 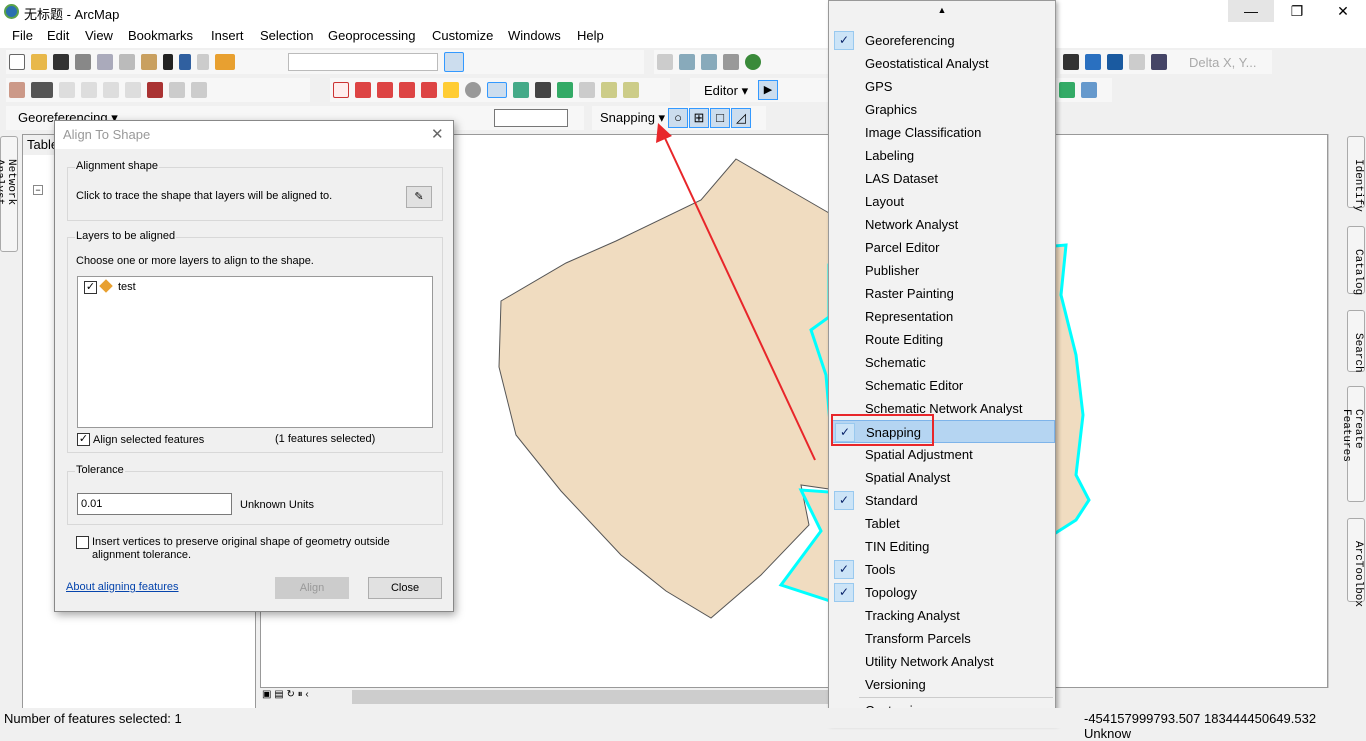 What do you see at coordinates (720, 118) in the screenshot?
I see `vertex-snapping-icon: □` at bounding box center [720, 118].